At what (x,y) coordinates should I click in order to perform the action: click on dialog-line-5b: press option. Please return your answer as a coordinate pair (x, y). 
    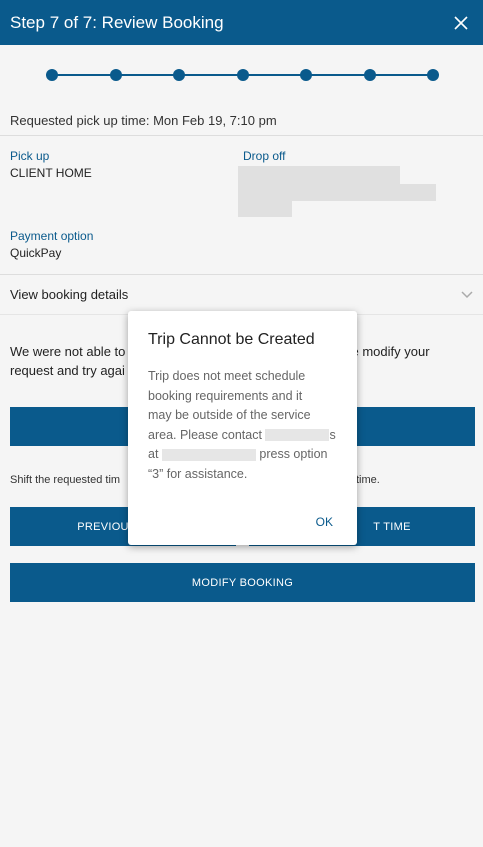
    Looking at the image, I should click on (291, 454).